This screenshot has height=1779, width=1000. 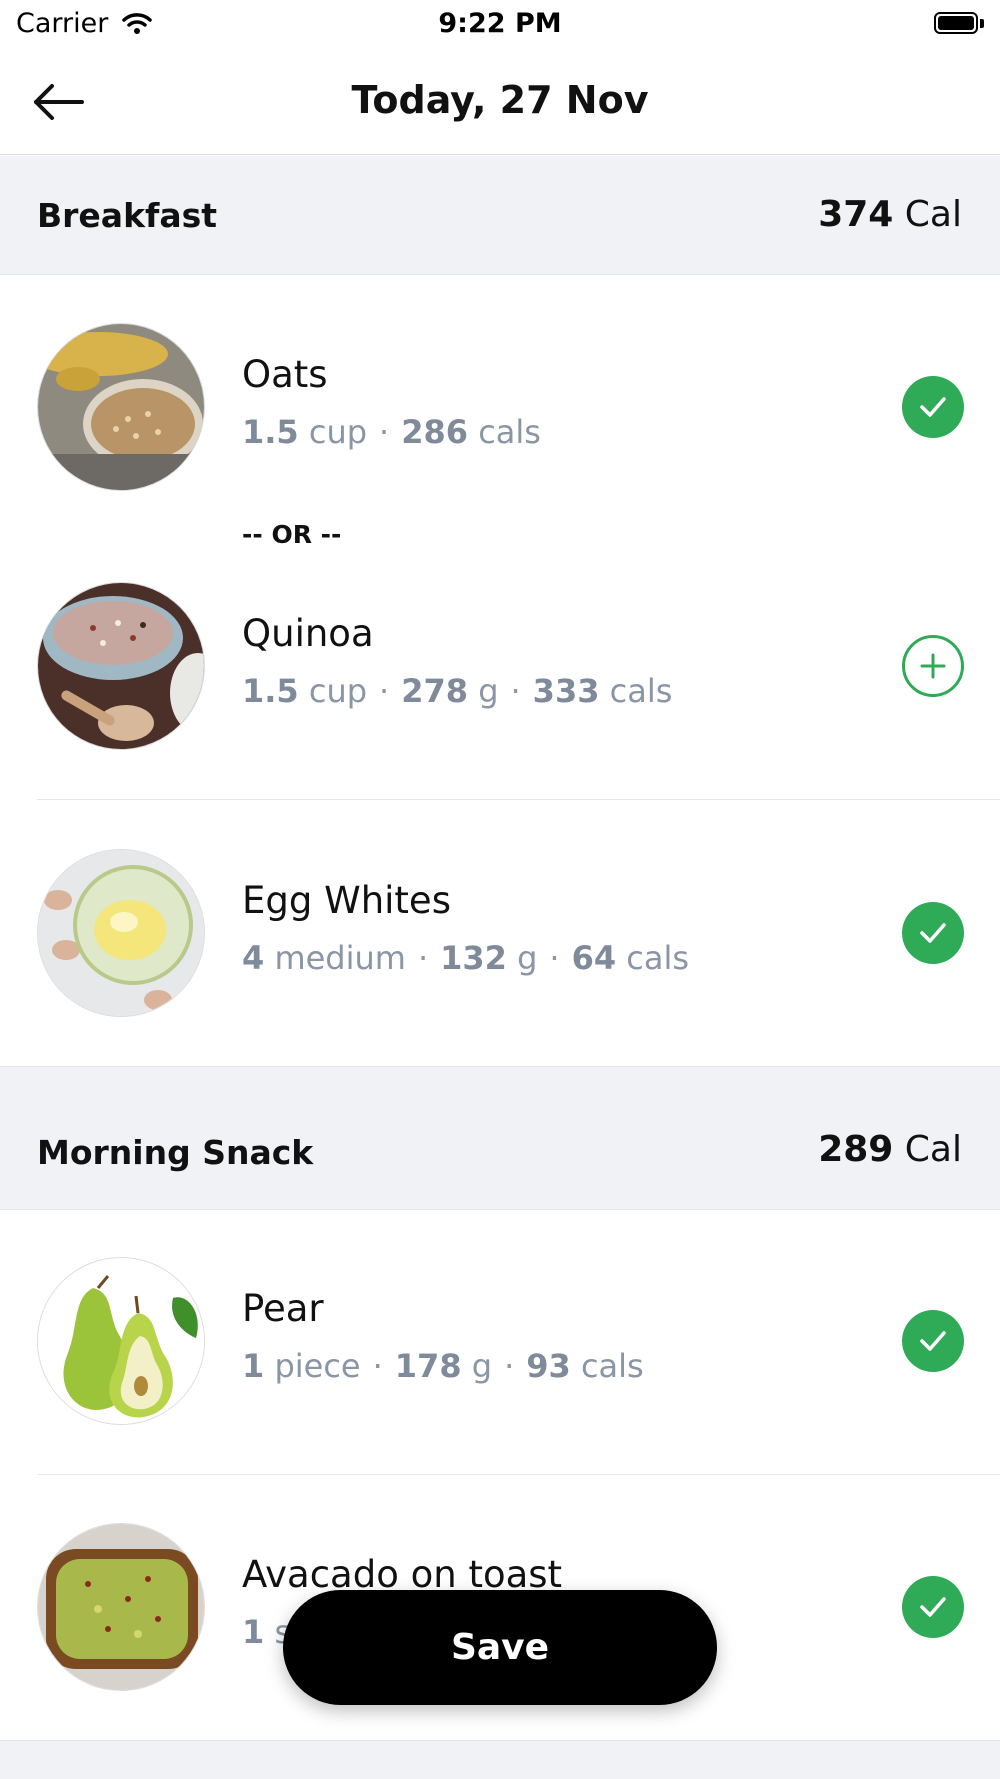 What do you see at coordinates (283, 1308) in the screenshot?
I see `food-name: Pear` at bounding box center [283, 1308].